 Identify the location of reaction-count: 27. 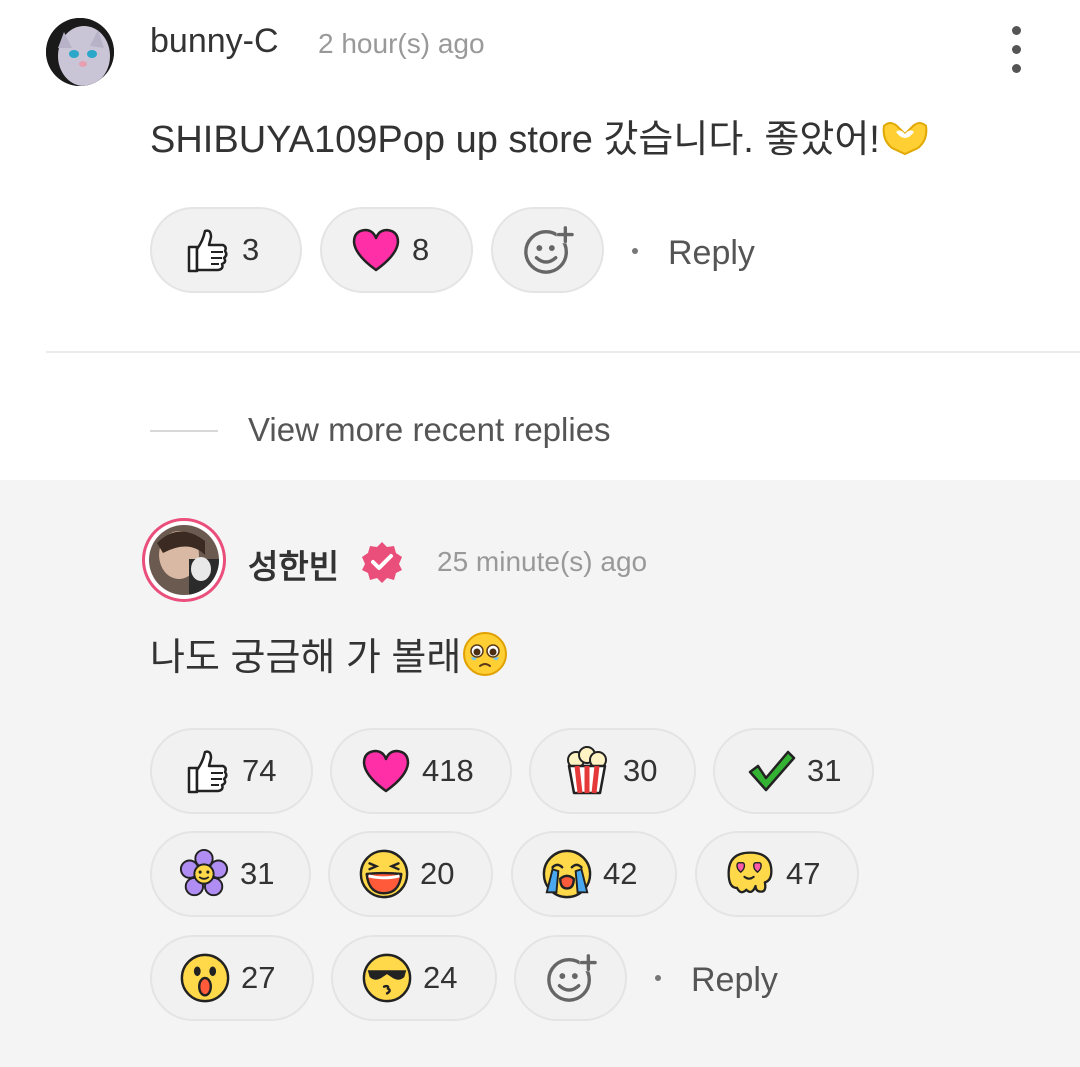
(258, 977).